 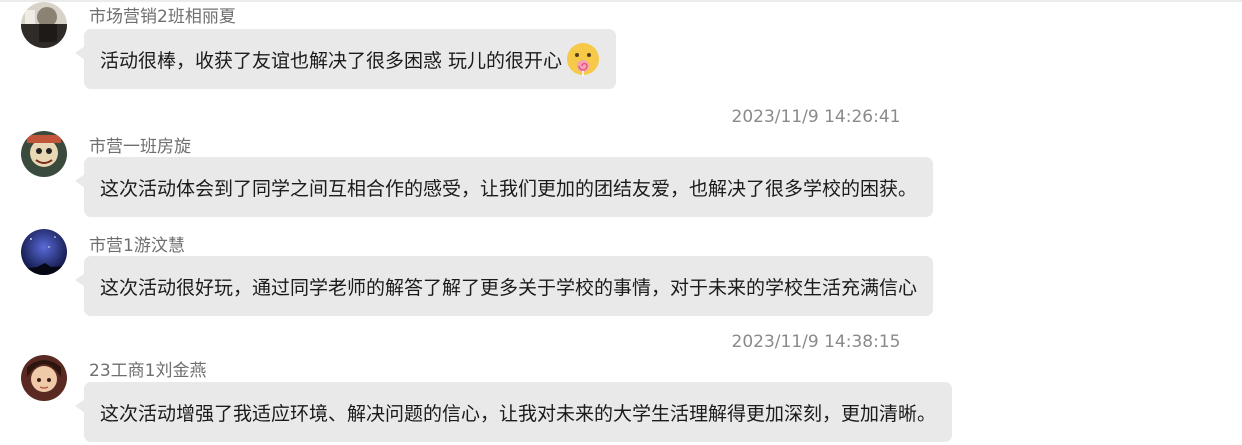 I want to click on sender-name: 市场营销2班相丽夏, so click(x=162, y=17).